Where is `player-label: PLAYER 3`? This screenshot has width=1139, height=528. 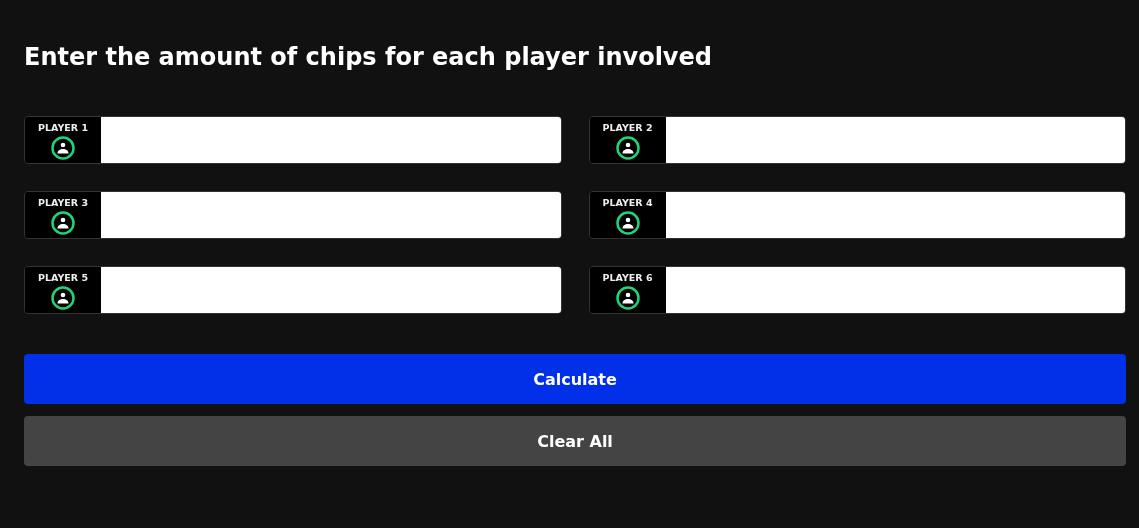 player-label: PLAYER 3 is located at coordinates (63, 202).